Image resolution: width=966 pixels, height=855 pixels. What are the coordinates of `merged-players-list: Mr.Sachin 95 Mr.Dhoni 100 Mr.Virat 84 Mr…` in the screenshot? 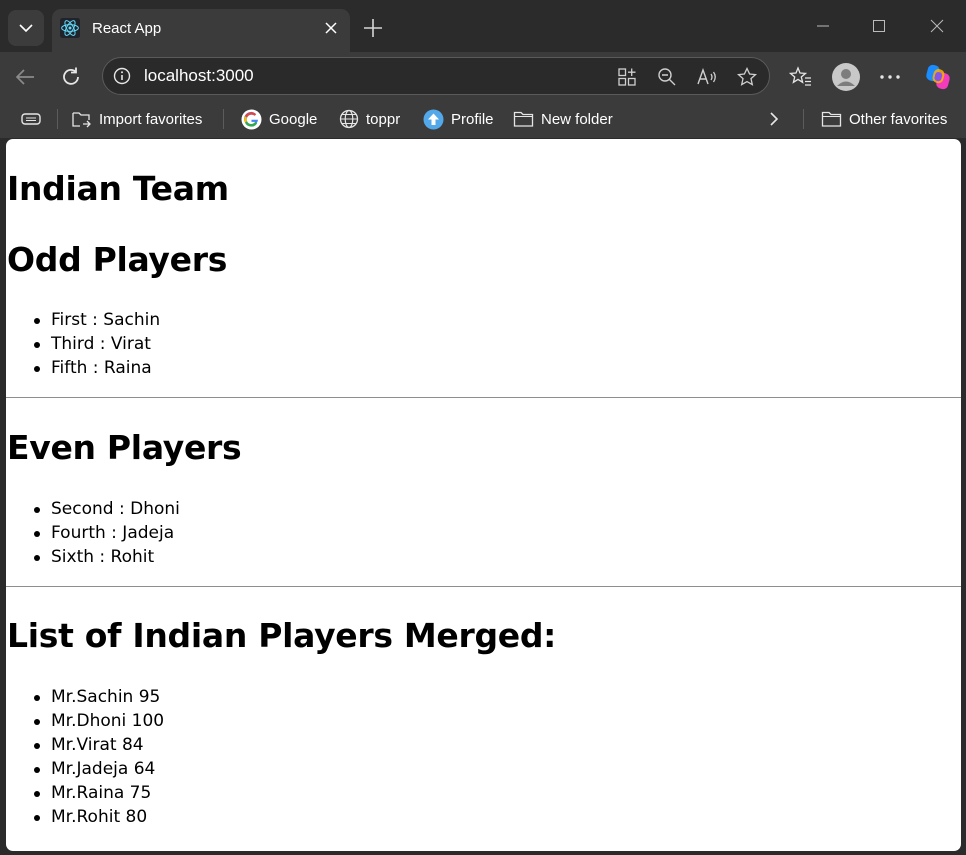 It's located at (99, 757).